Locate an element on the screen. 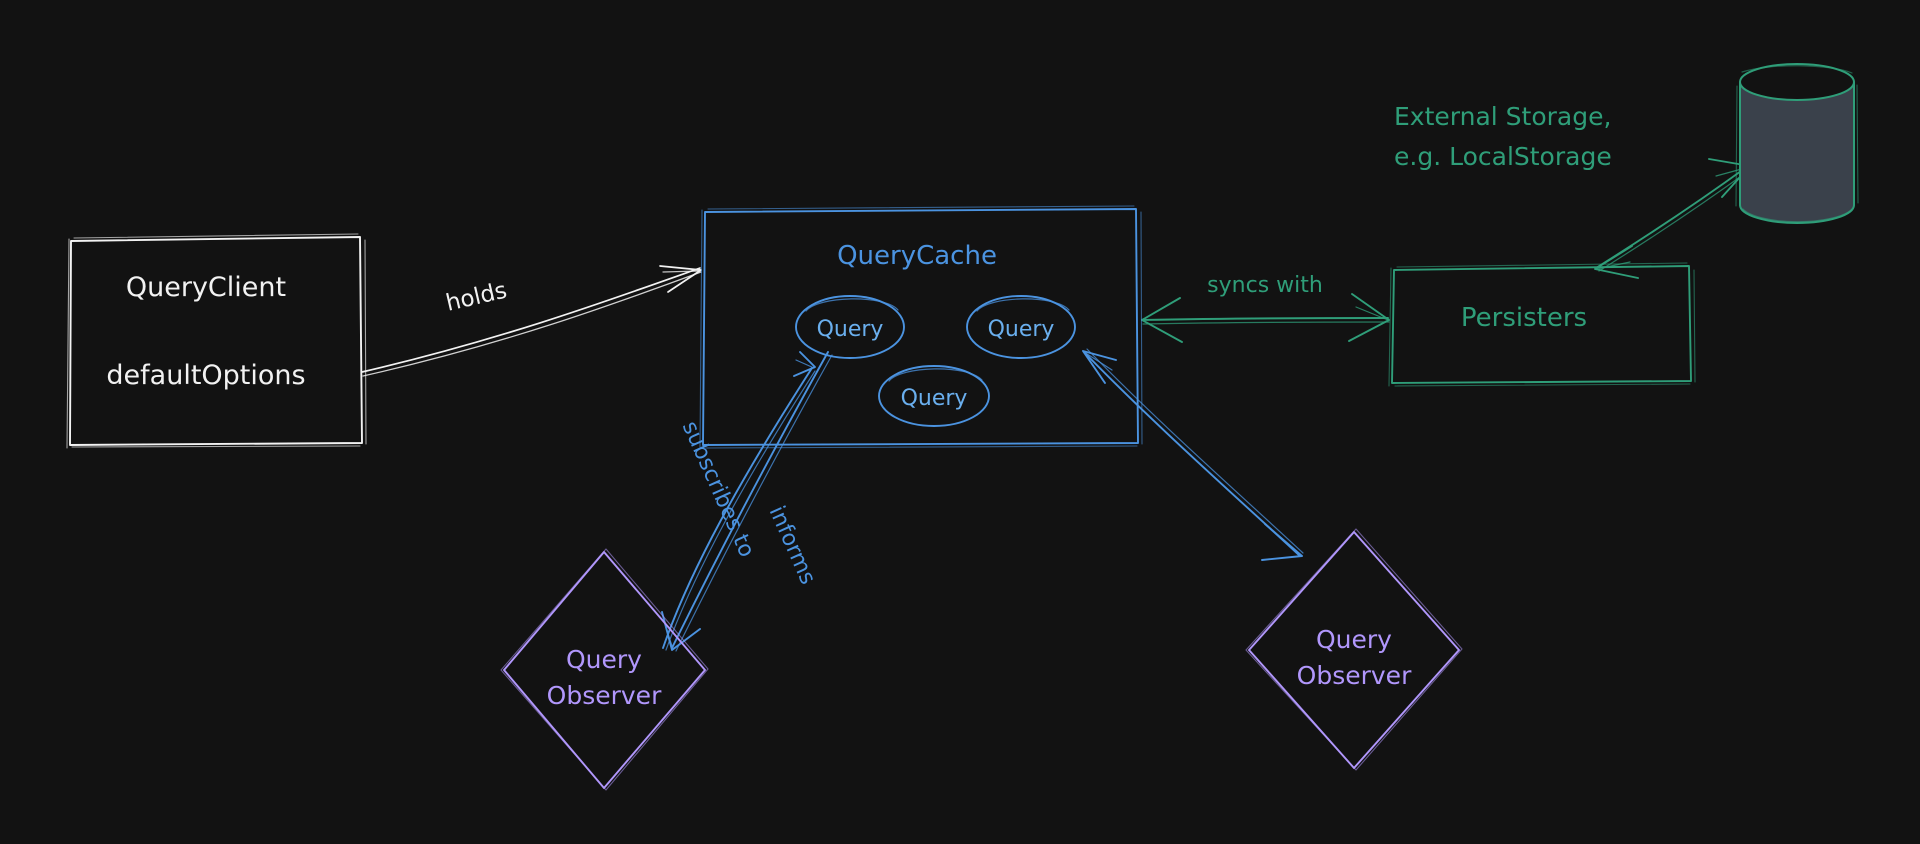 This screenshot has height=844, width=1920. query-observer-left-line2: Observer is located at coordinates (604, 695).